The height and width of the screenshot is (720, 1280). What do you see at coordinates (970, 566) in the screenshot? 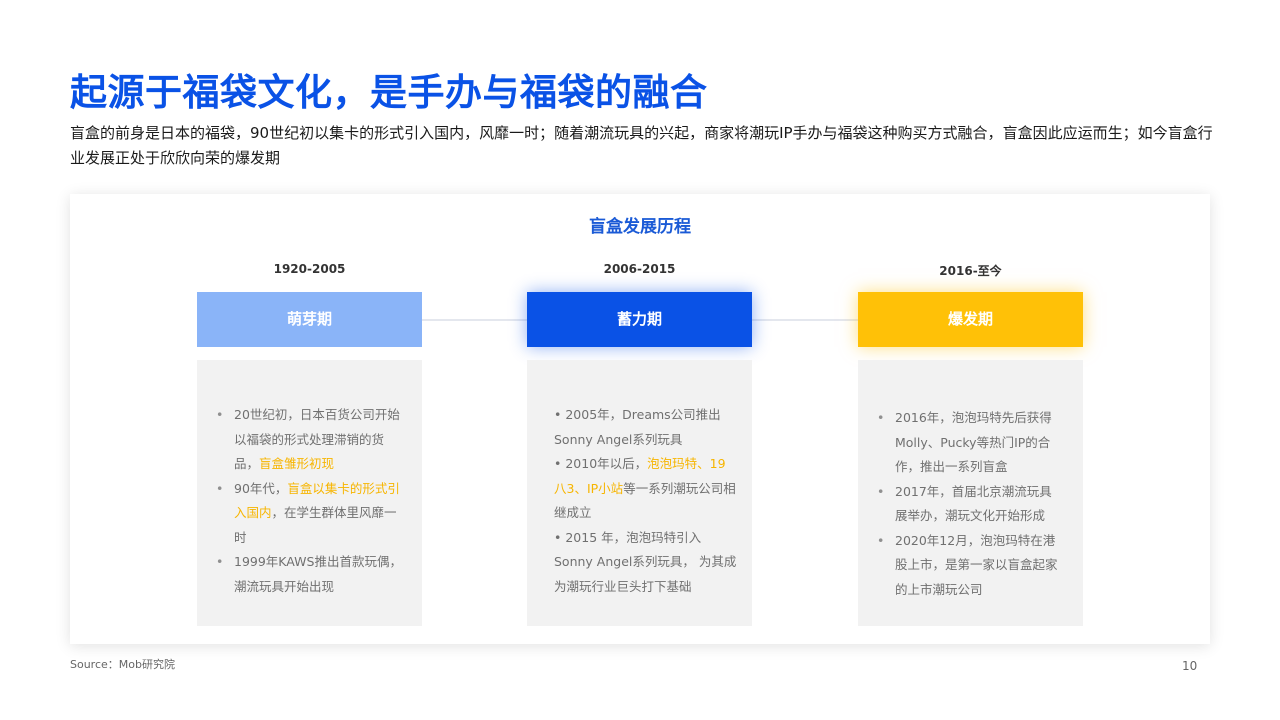
I see `stage-3-item-3: 2020年12月，泡泡玛特在港股上市，是第一家以盲盒起家的上市潮玩公司` at bounding box center [970, 566].